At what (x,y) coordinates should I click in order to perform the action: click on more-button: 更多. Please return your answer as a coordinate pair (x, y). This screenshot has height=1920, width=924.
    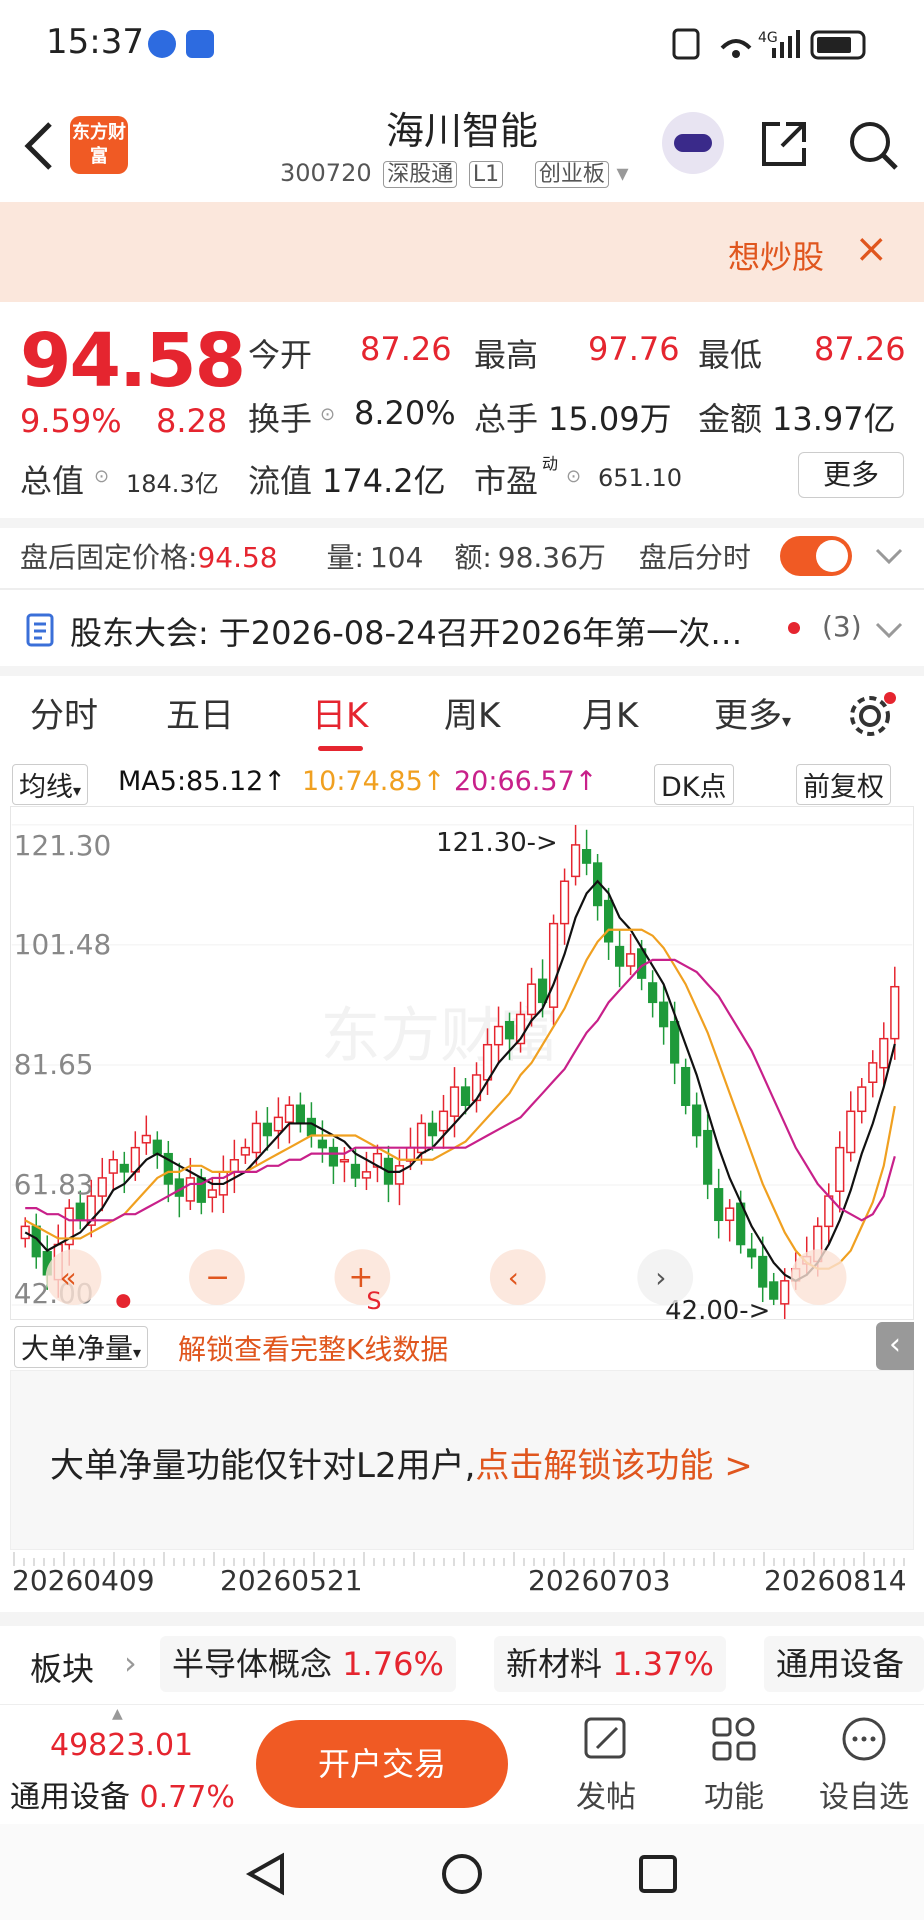
    Looking at the image, I should click on (851, 475).